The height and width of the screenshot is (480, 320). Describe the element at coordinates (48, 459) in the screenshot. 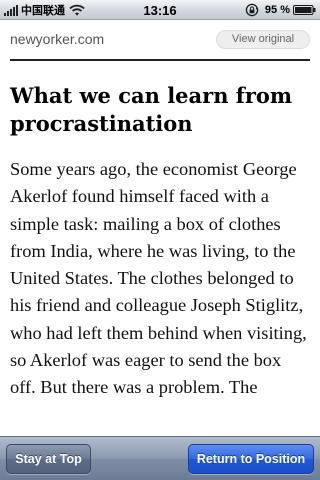

I see `stay-at-top-button: Stay at Top` at that location.